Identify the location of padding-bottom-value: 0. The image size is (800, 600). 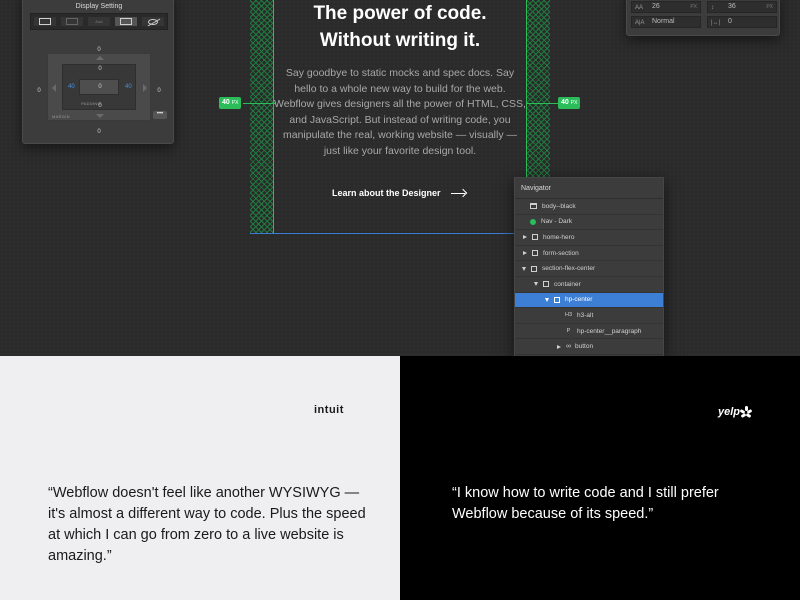
(100, 106).